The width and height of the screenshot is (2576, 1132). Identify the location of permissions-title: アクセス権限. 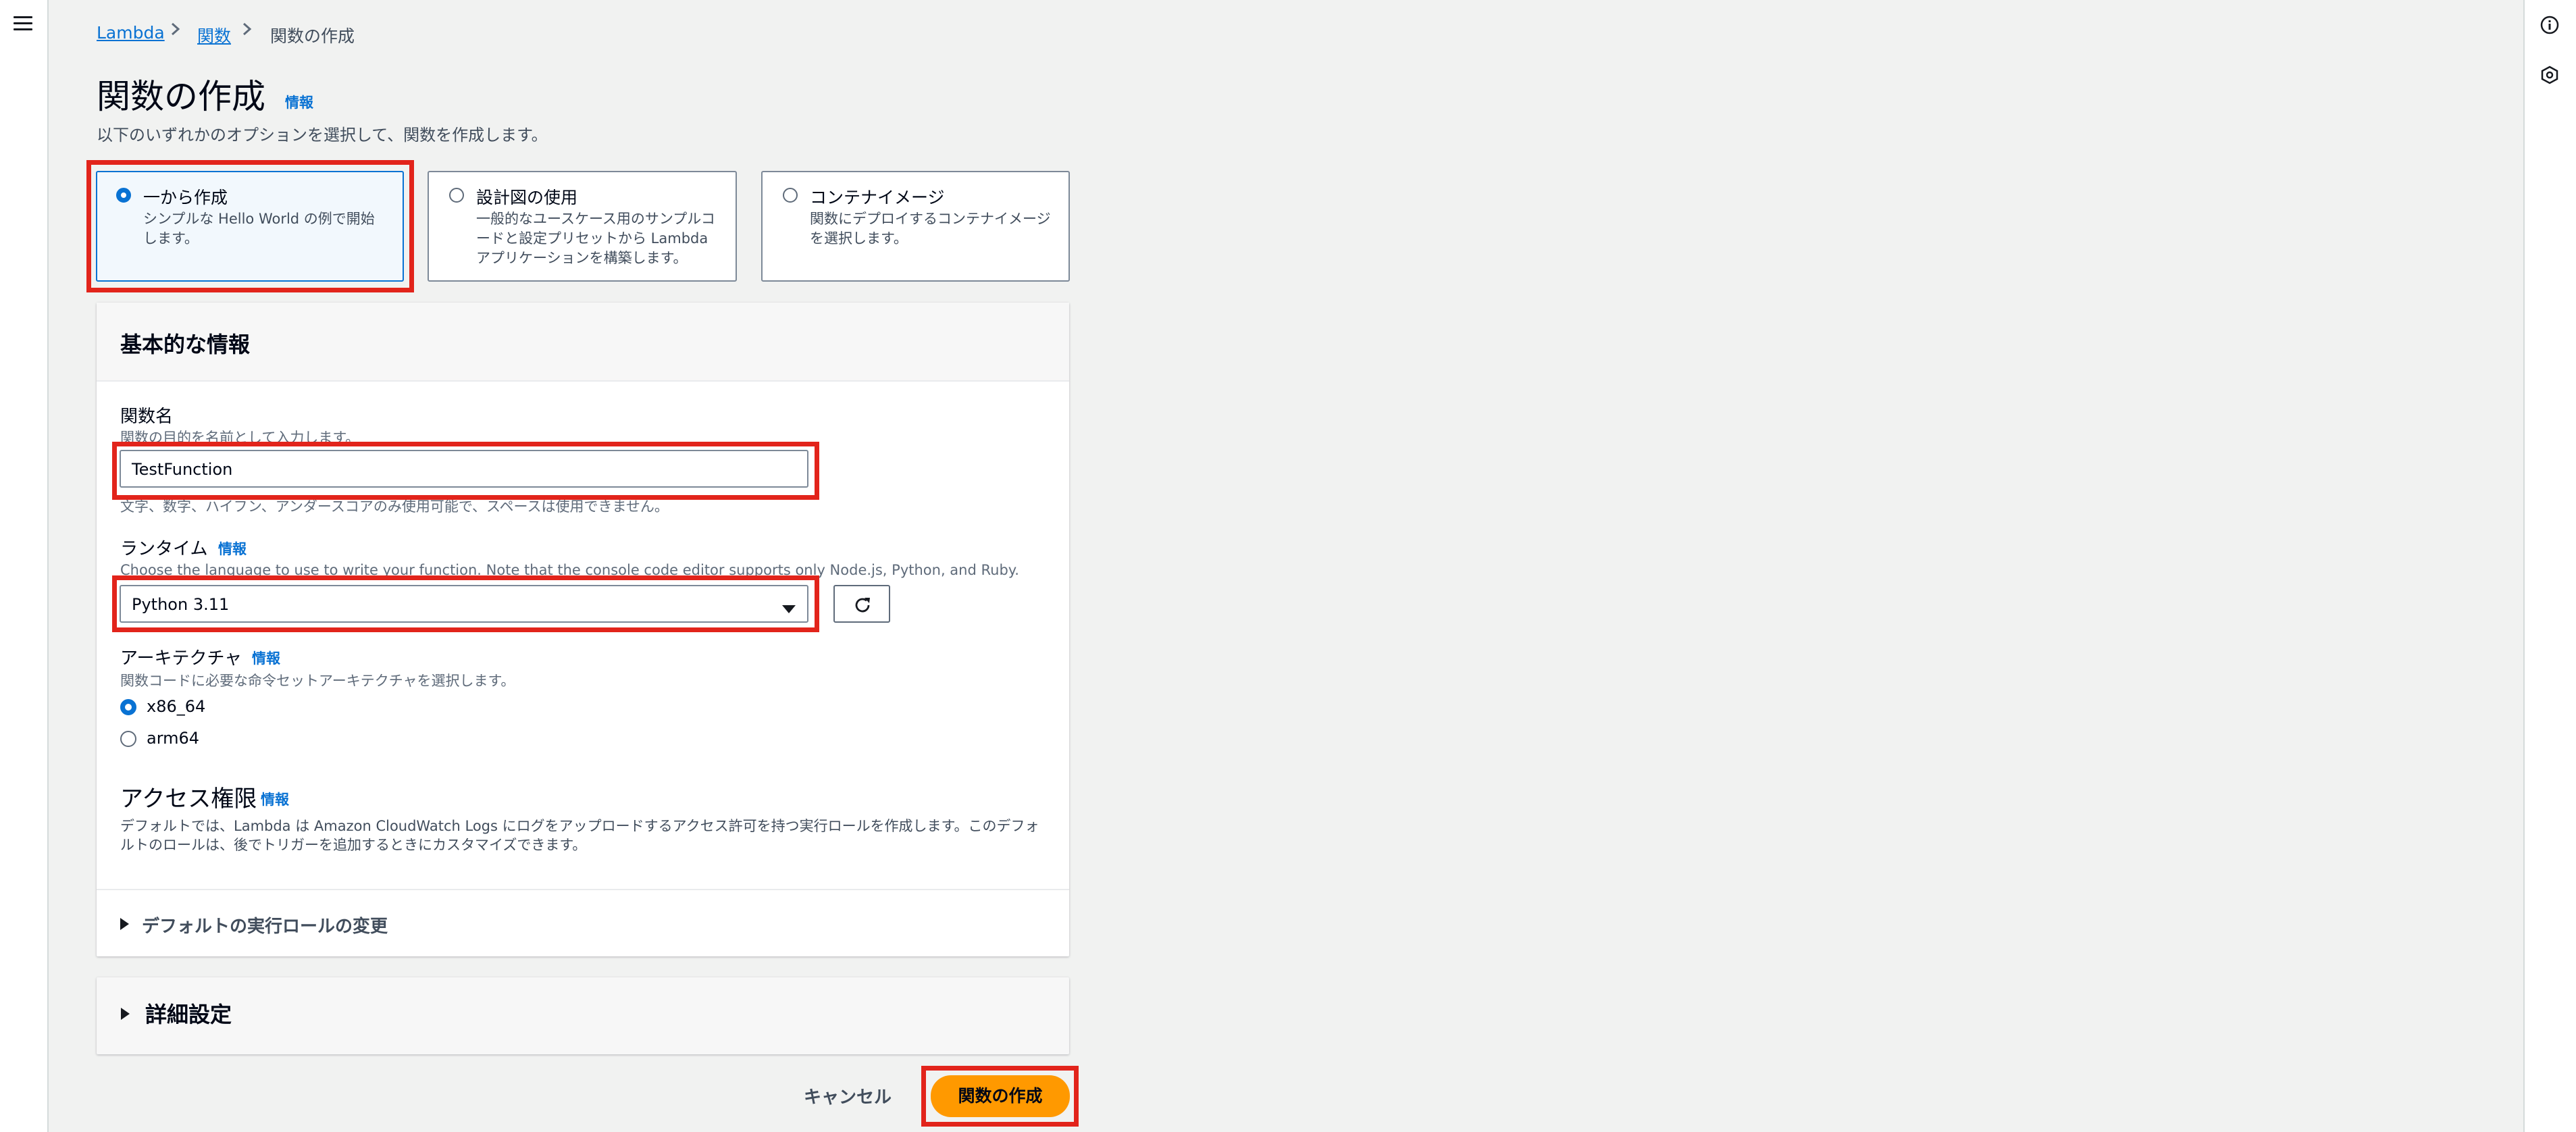
(188, 800).